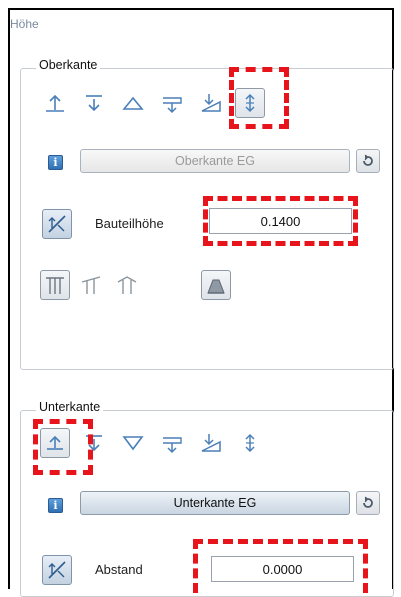 This screenshot has height=597, width=401. I want to click on oberkante-reset-button, so click(368, 161).